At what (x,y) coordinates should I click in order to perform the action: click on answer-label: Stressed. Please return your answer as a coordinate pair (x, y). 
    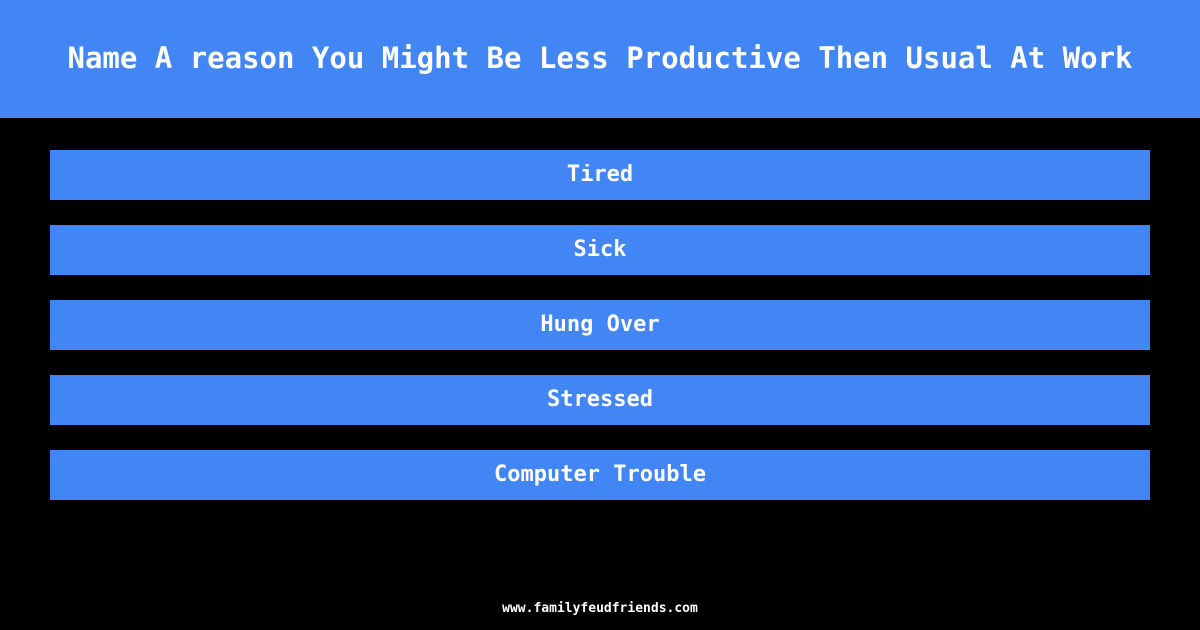
    Looking at the image, I should click on (600, 400).